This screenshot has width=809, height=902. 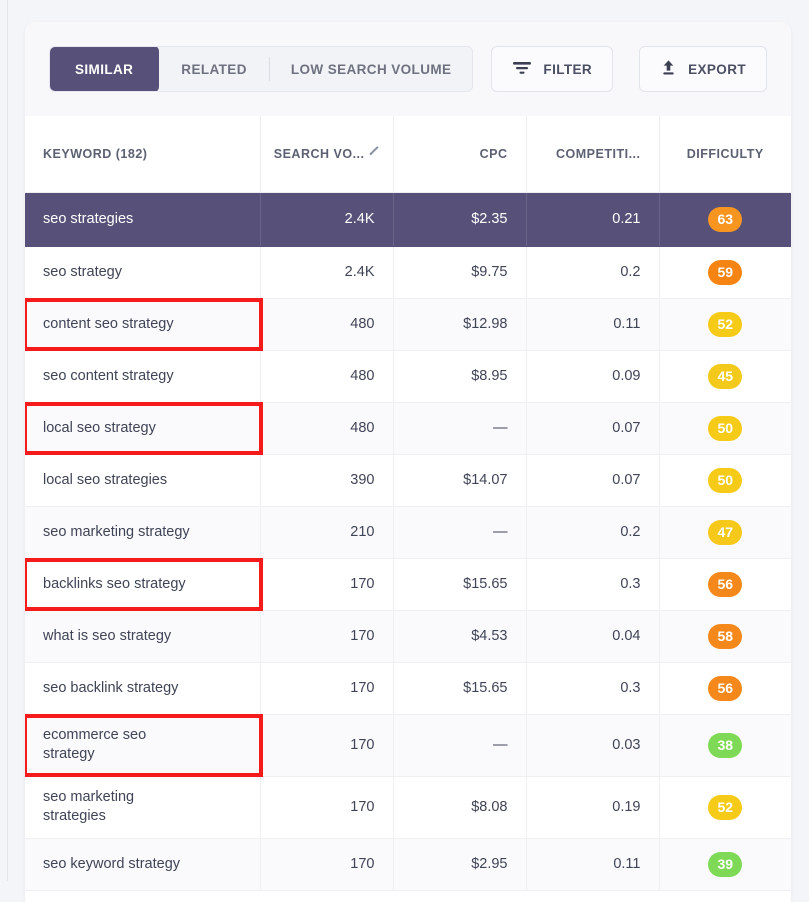 I want to click on cell-difficulty: 45, so click(x=725, y=376).